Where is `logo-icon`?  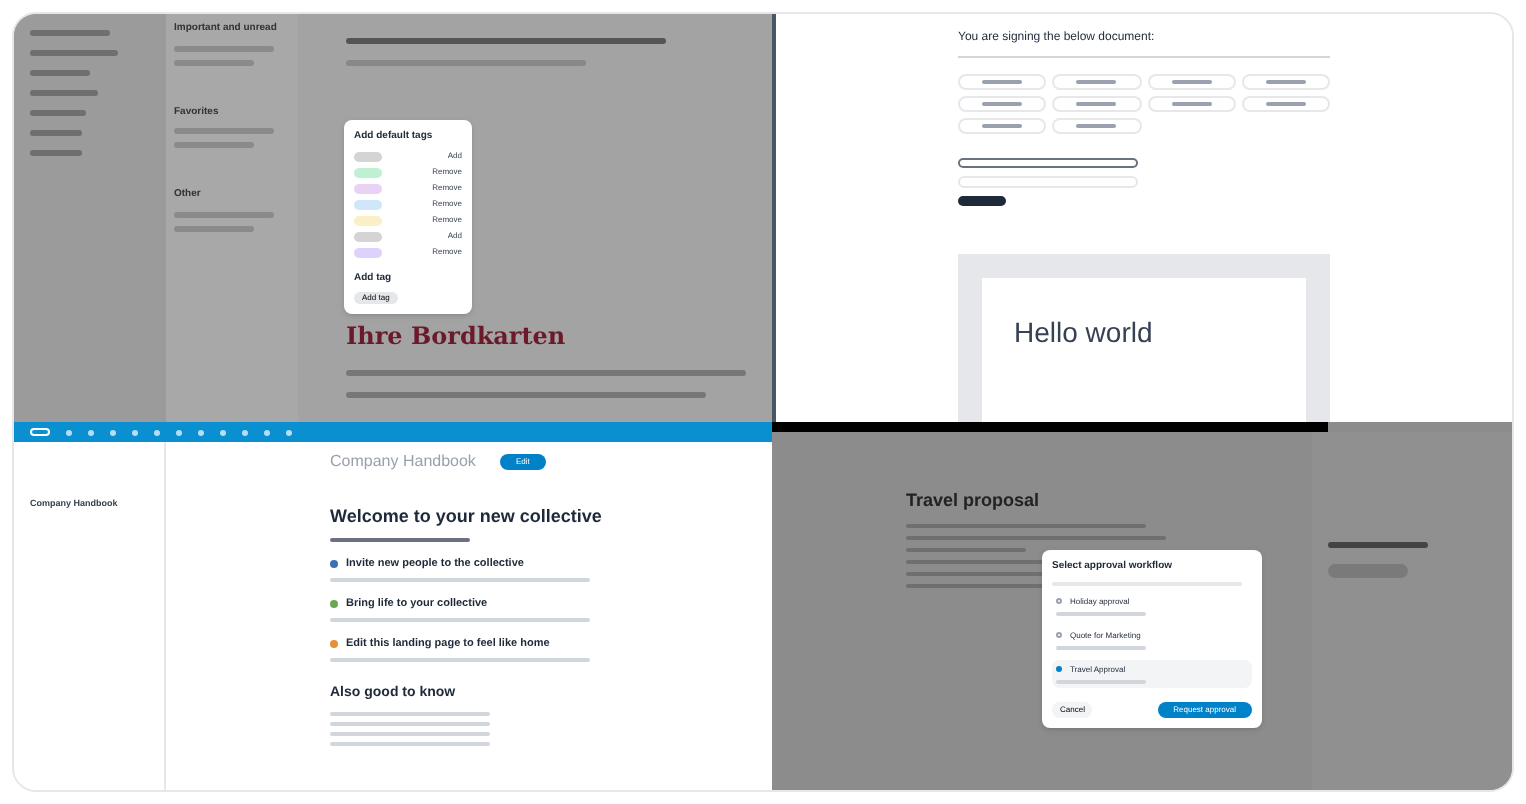
logo-icon is located at coordinates (40, 432).